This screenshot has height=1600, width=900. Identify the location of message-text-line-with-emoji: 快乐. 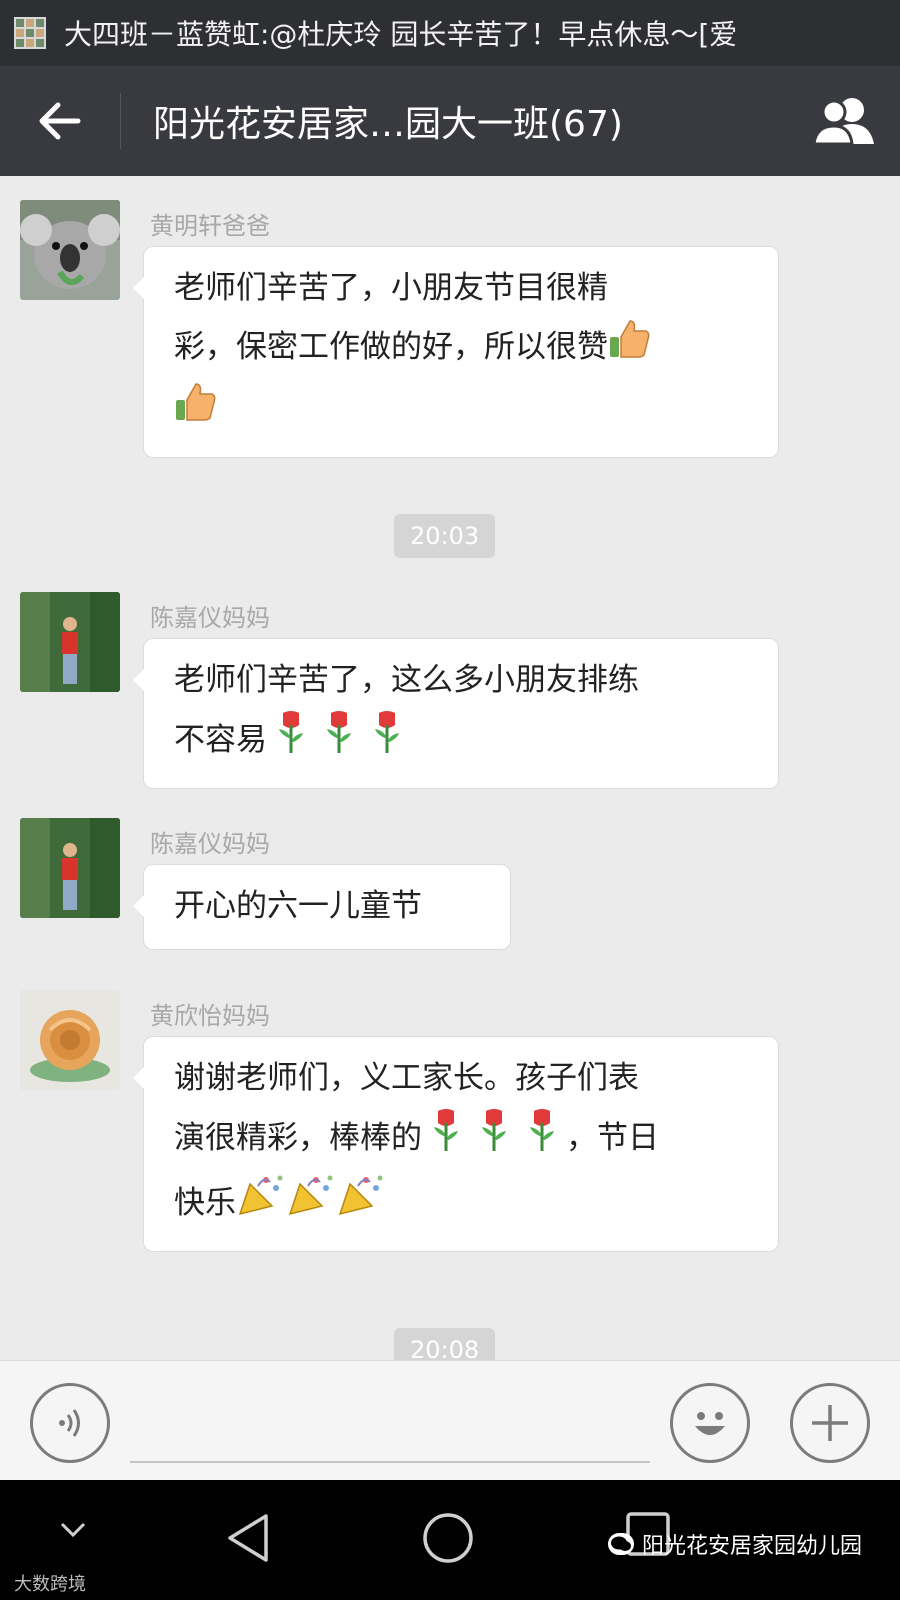
(462, 1204).